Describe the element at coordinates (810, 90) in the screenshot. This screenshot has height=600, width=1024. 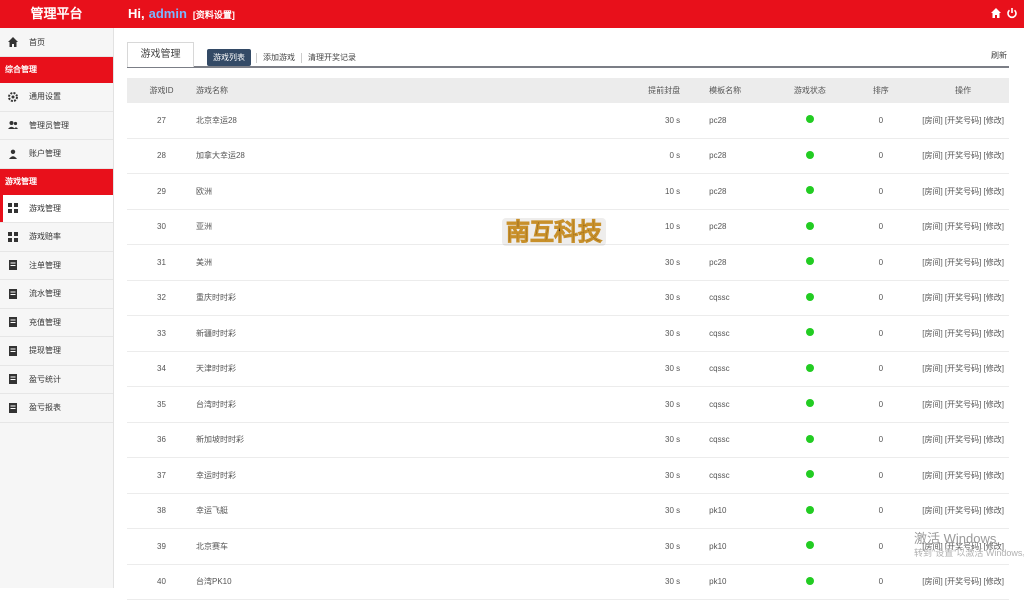
I see `col-header-status: 游戏状态` at that location.